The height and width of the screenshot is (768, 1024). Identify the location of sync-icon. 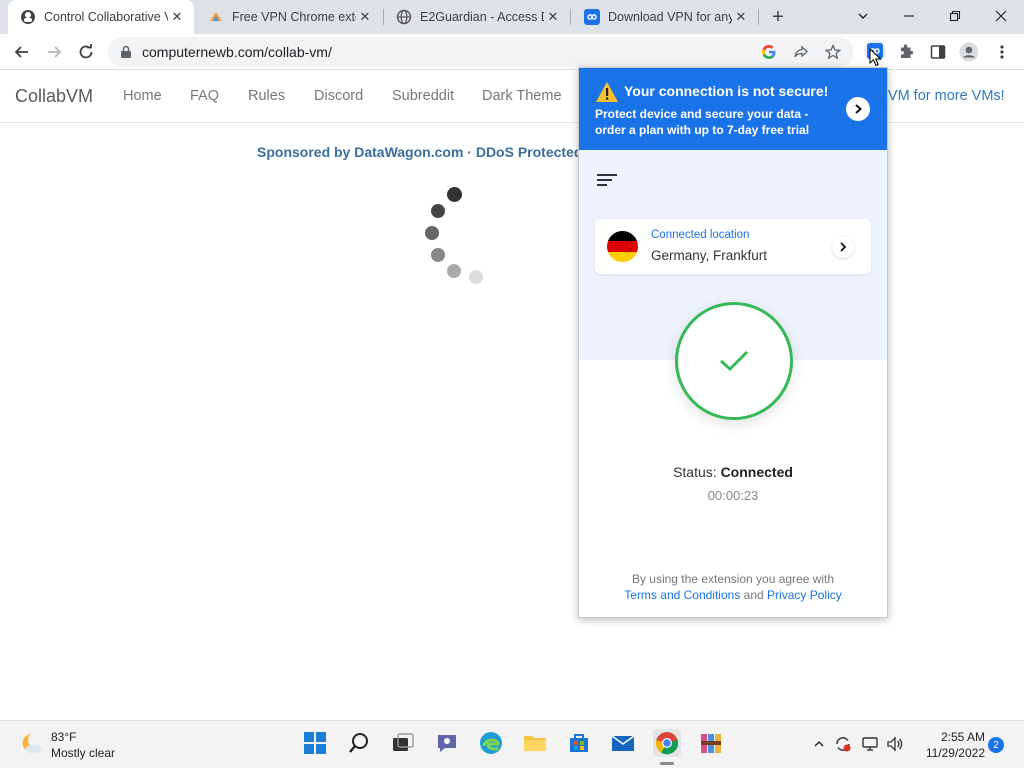
(843, 744).